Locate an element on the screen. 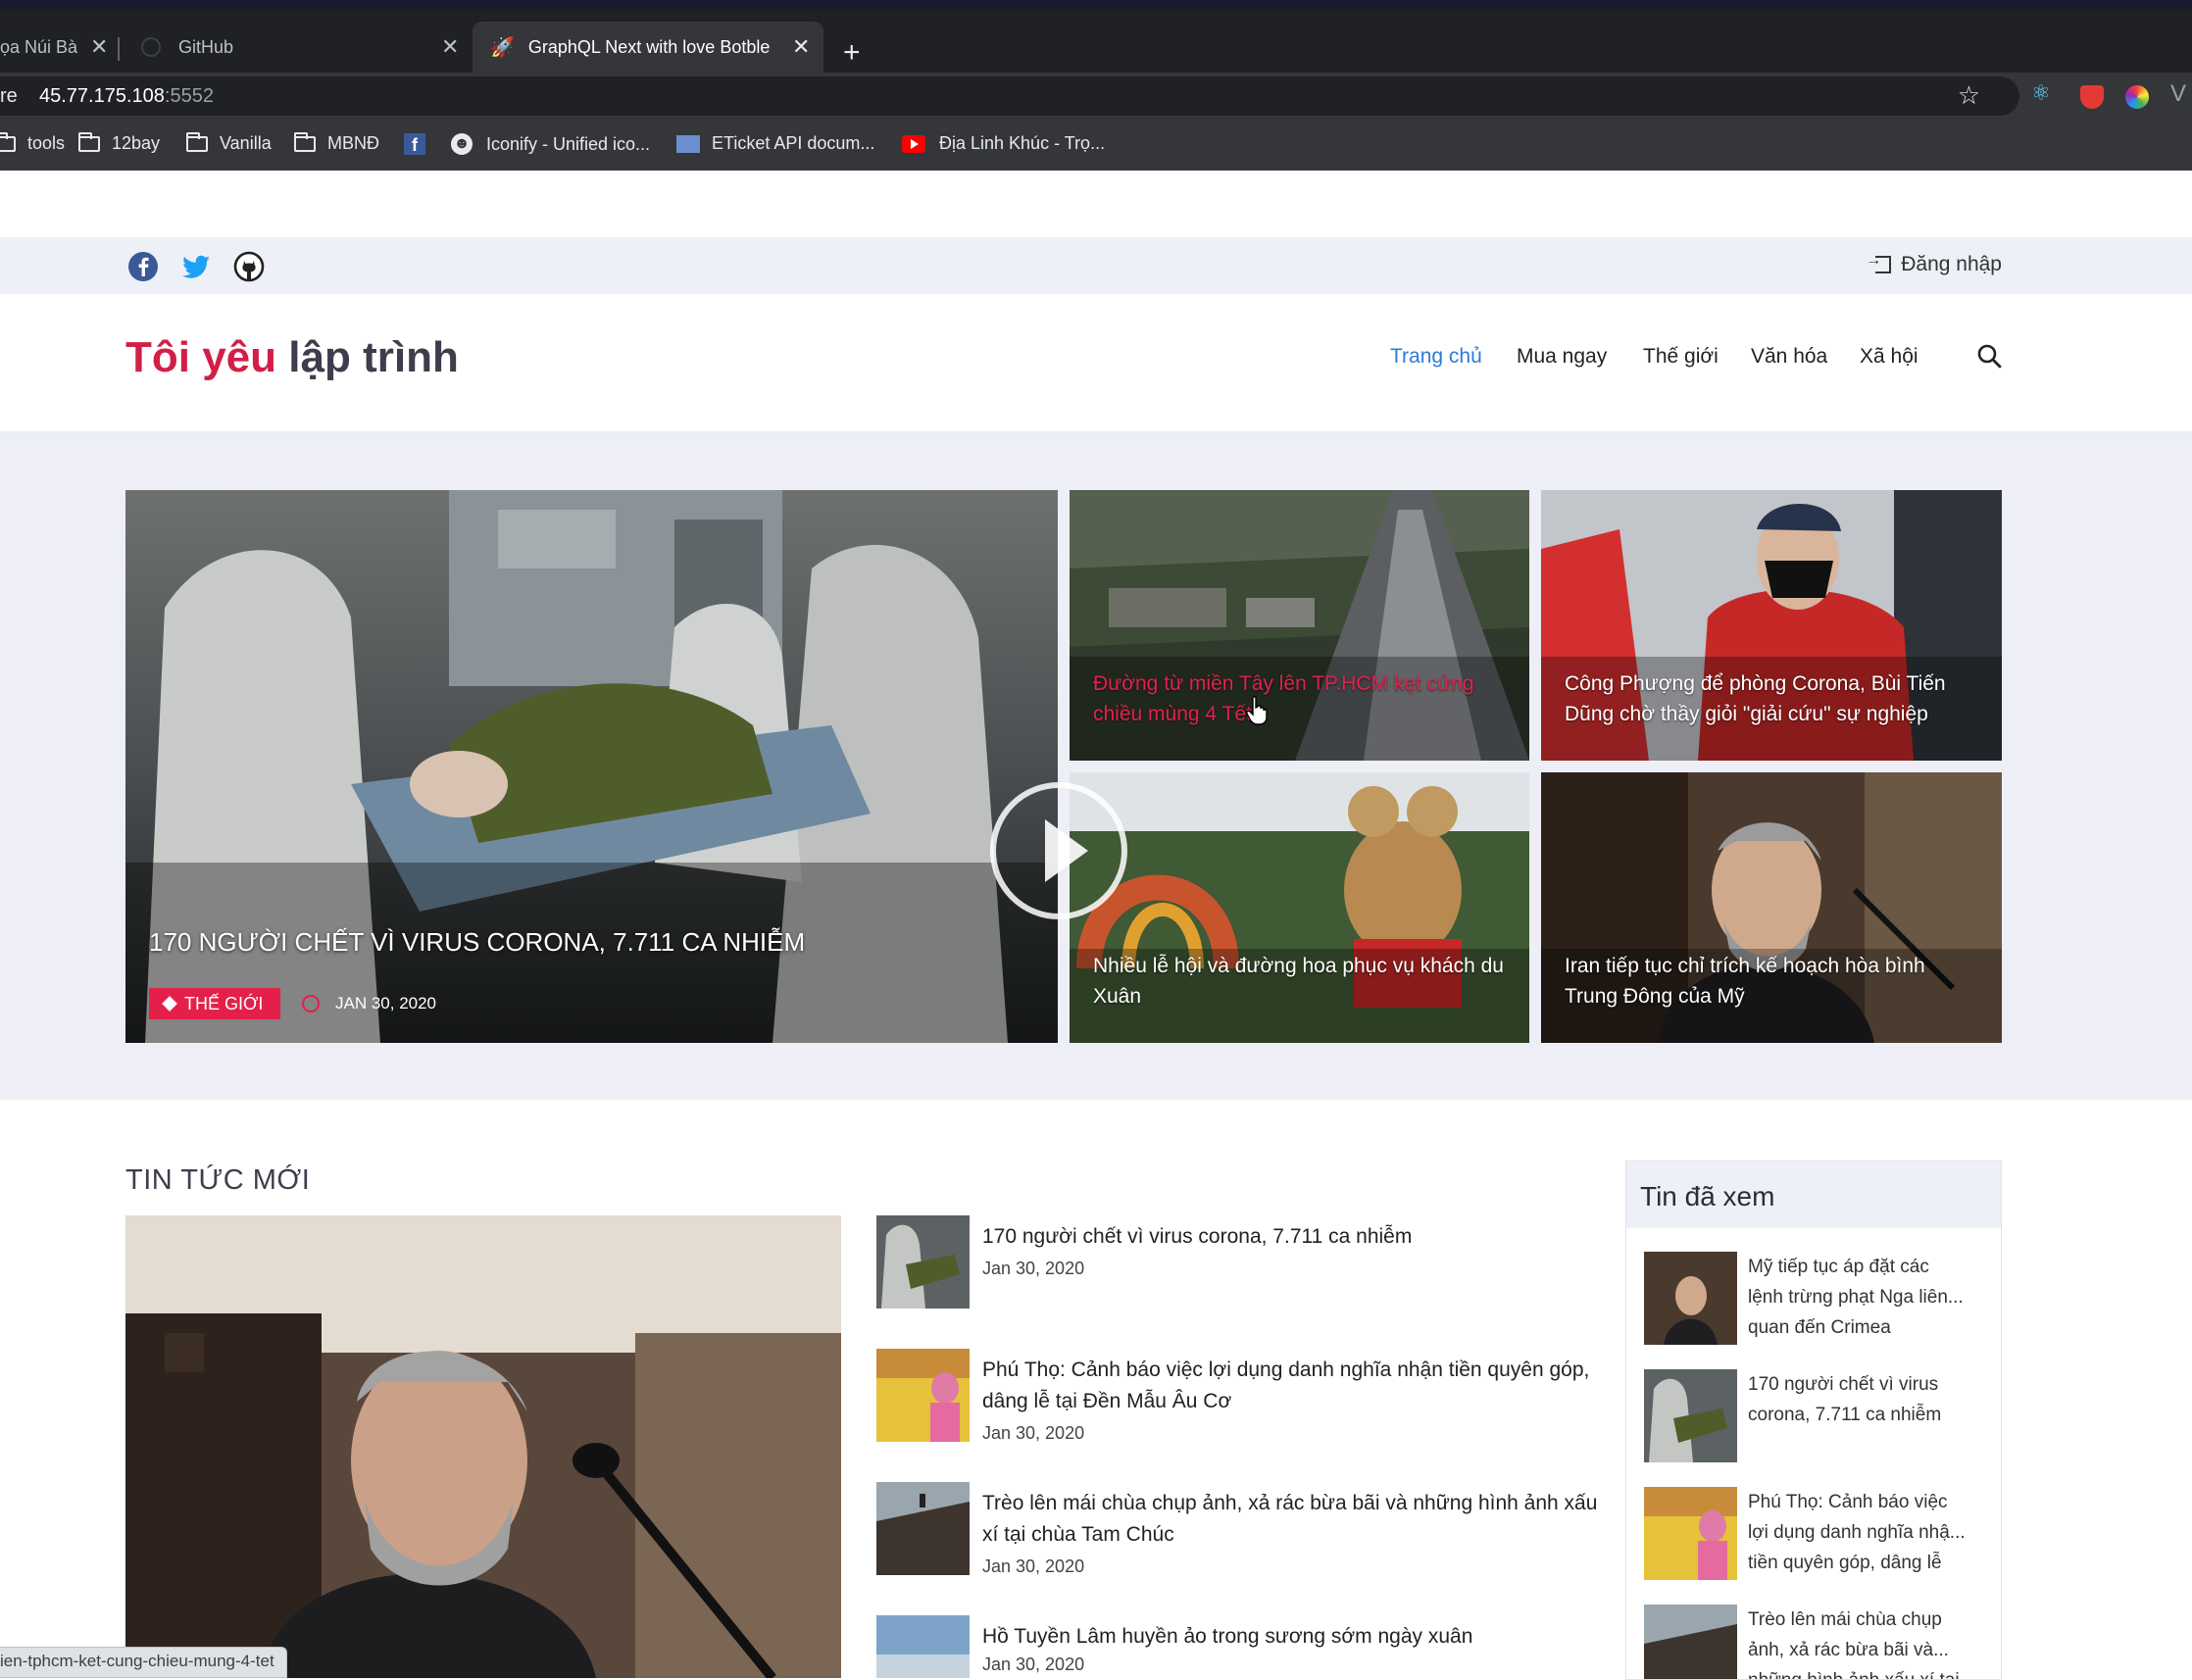  bookmark-tools: tools is located at coordinates (33, 142).